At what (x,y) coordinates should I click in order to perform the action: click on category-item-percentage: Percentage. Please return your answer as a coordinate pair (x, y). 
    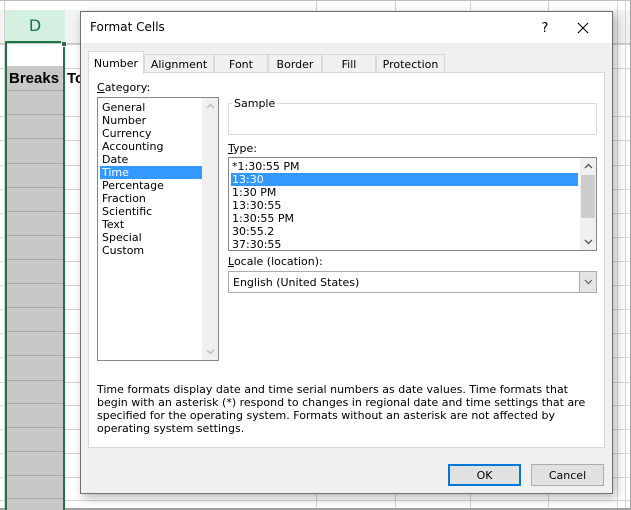
    Looking at the image, I should click on (151, 185).